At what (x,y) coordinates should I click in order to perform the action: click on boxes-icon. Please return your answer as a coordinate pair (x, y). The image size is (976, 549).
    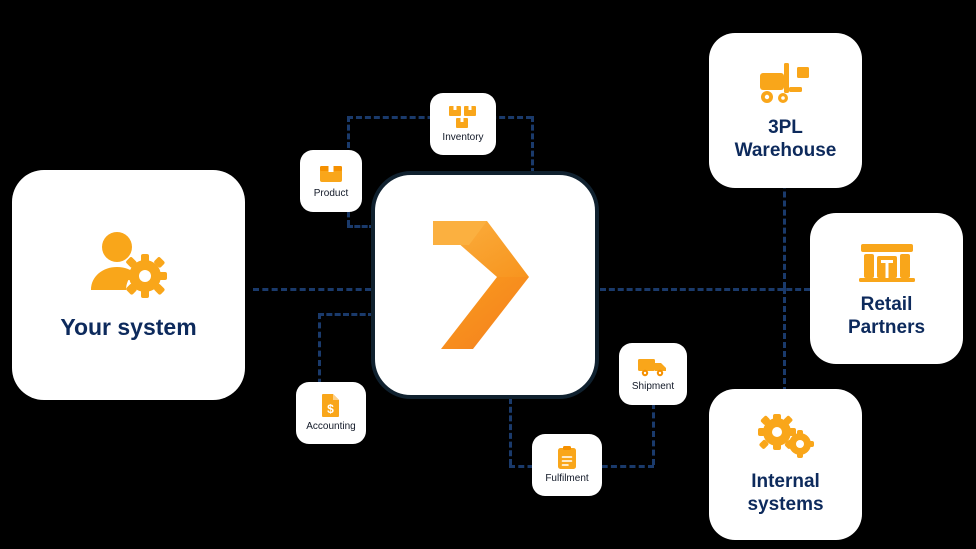
    Looking at the image, I should click on (463, 117).